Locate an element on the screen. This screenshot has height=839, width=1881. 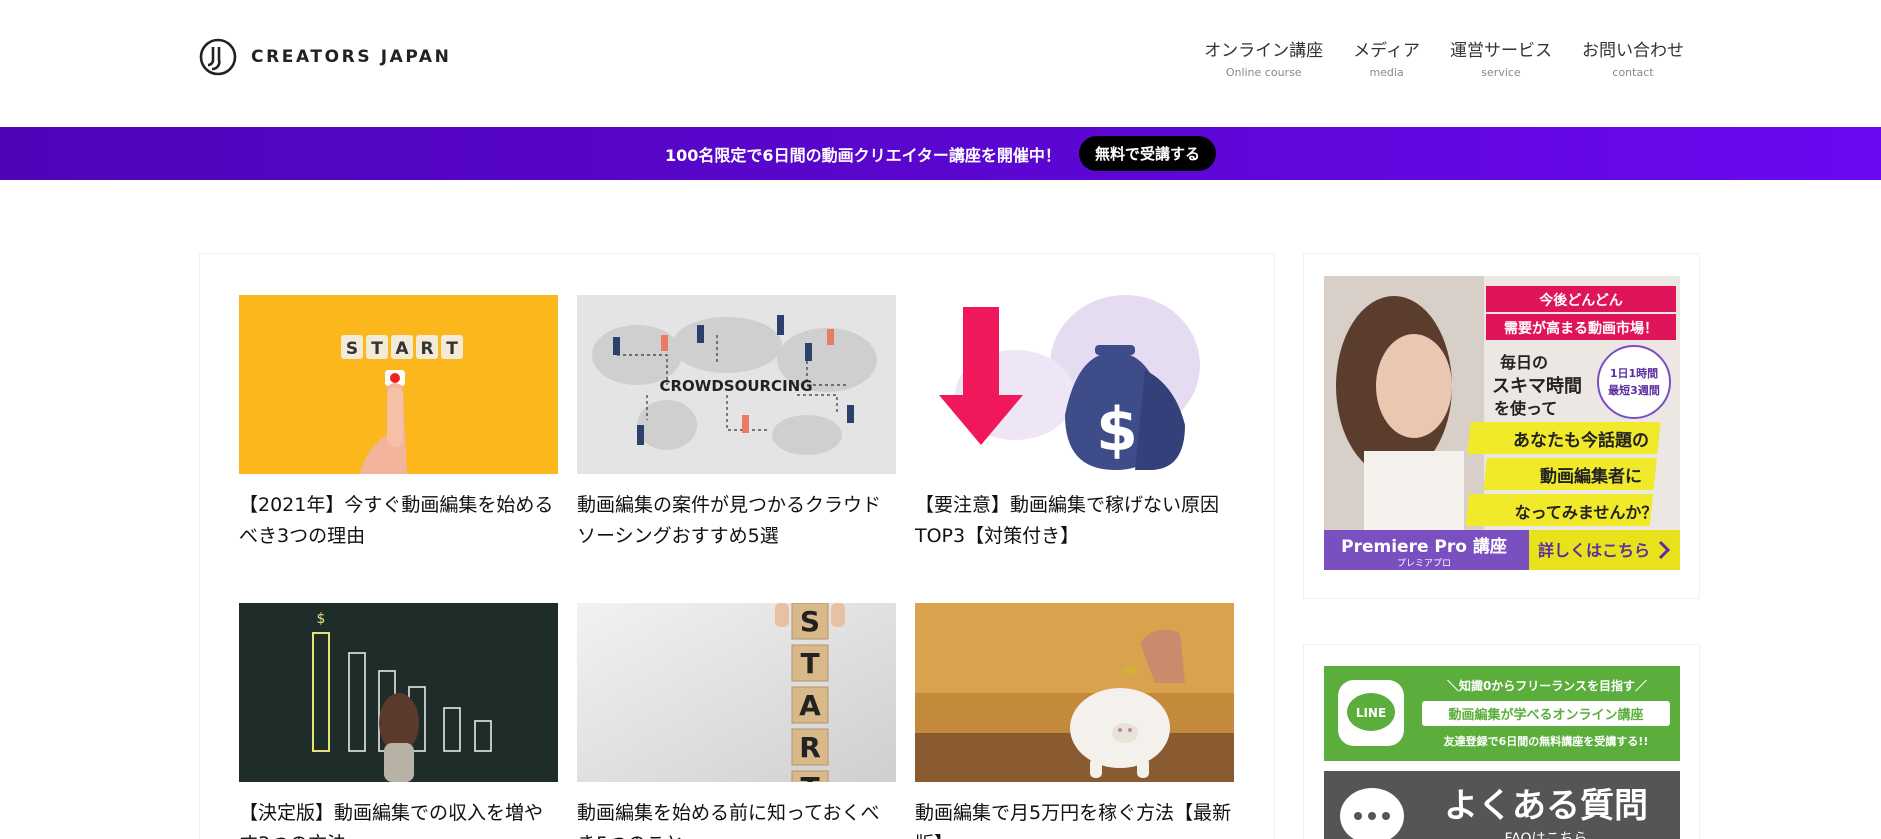
post-card: STA RT 動画編集を始める前に知っておくべき5つのこと is located at coordinates (736, 721).